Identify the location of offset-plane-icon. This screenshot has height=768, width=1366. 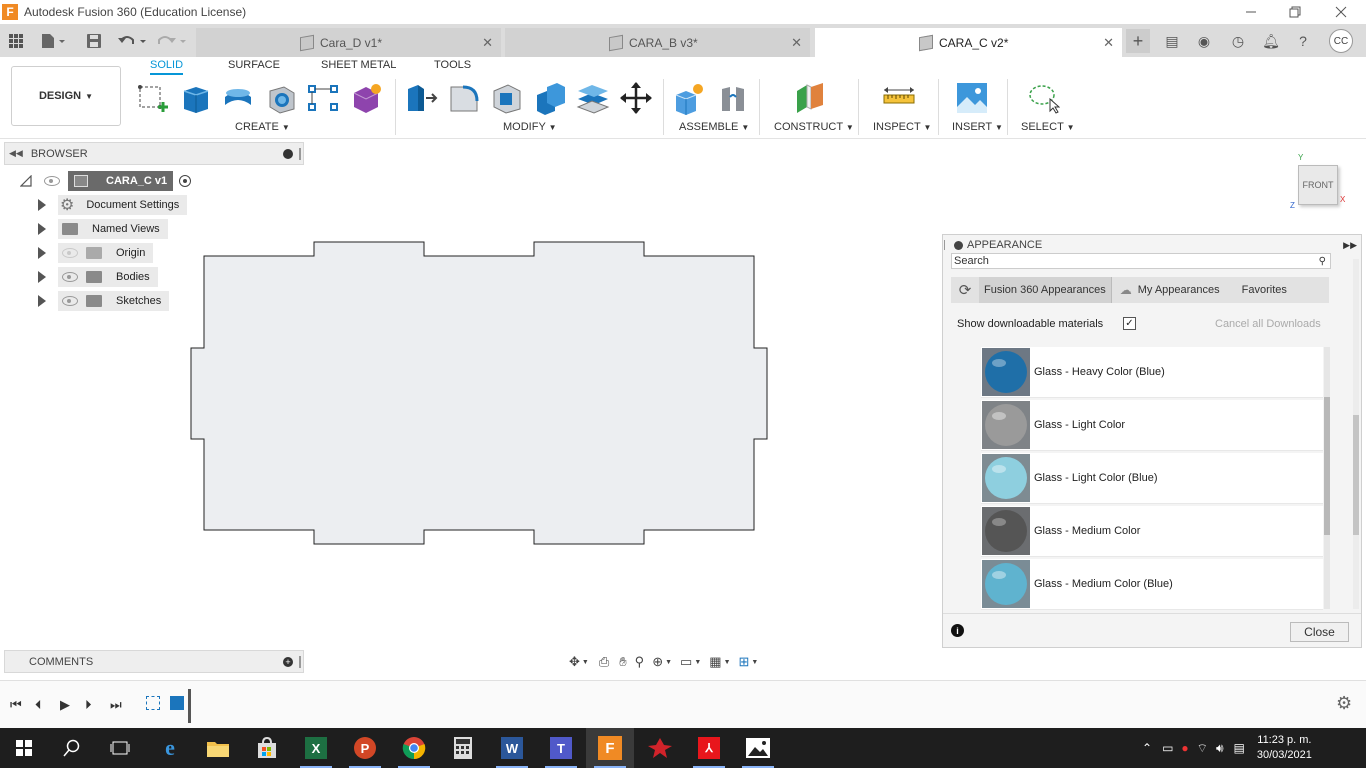
(810, 98).